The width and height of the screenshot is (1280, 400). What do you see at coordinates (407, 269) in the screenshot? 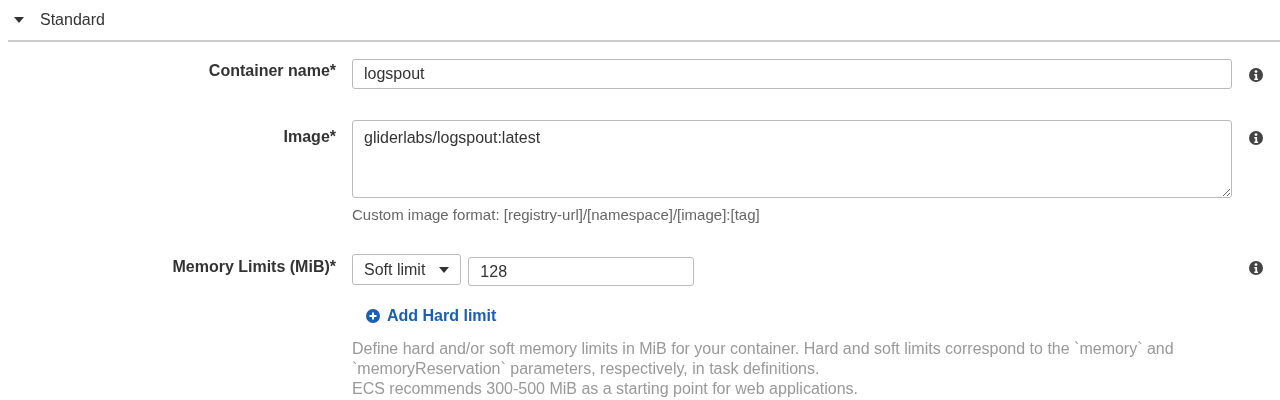
I see `limit-dropdown: Soft limit` at bounding box center [407, 269].